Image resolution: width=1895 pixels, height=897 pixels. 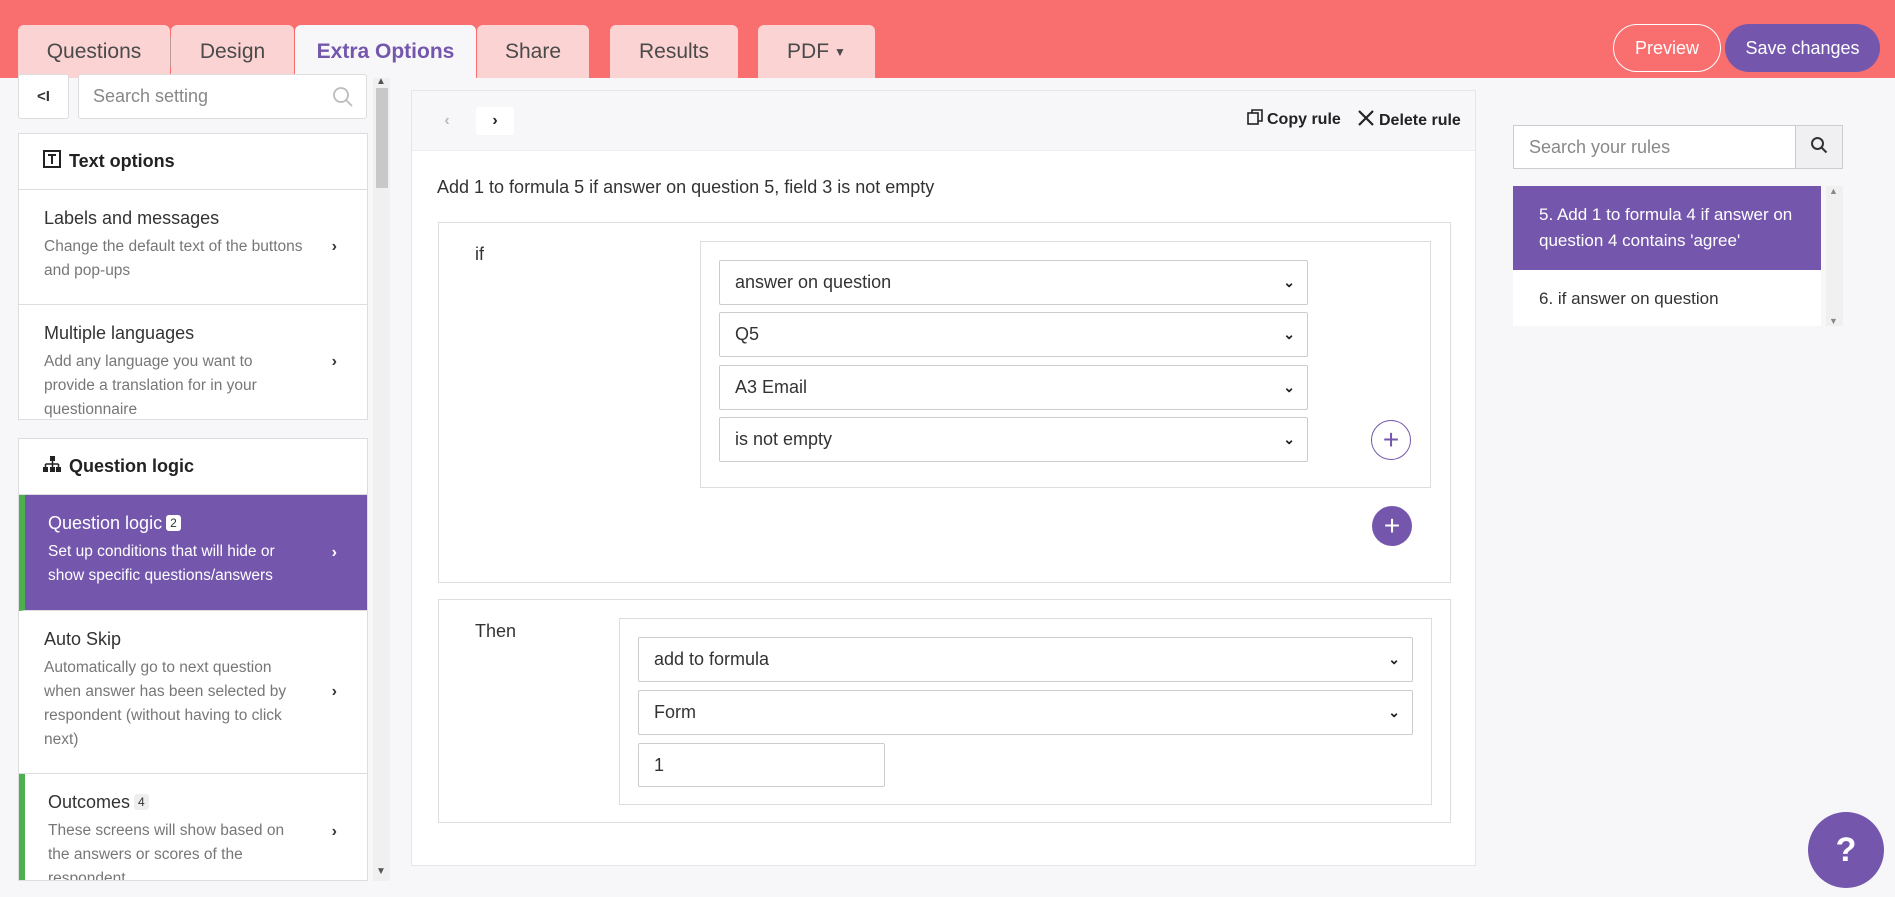 I want to click on field-select: A3 Email ⌄, so click(x=1013, y=387).